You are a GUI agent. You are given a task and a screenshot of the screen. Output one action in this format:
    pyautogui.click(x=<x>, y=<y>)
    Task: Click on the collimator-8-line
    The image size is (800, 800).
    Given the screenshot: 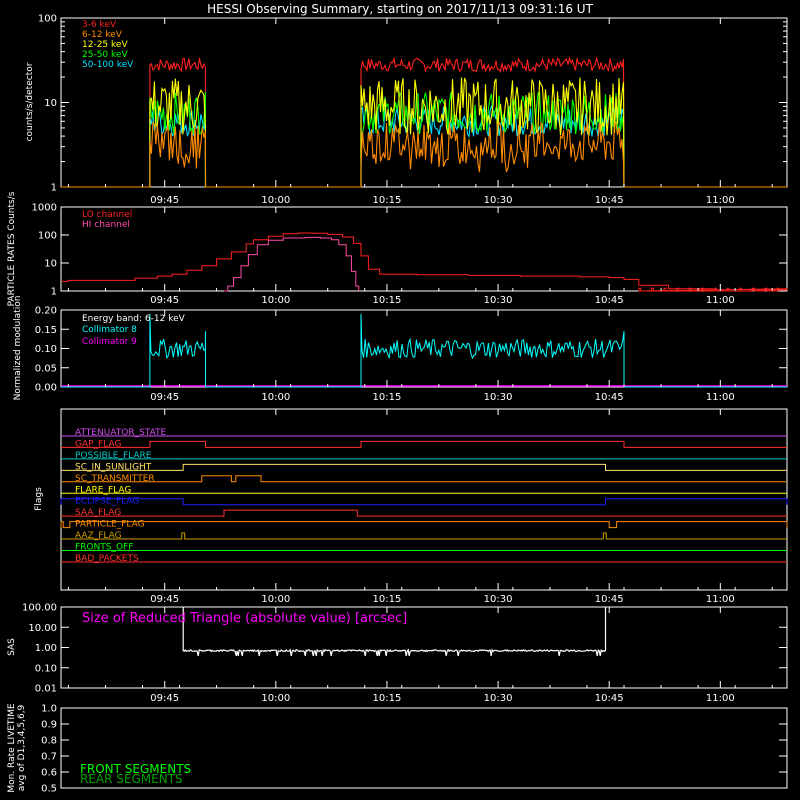 What is the action you would take?
    pyautogui.click(x=424, y=350)
    